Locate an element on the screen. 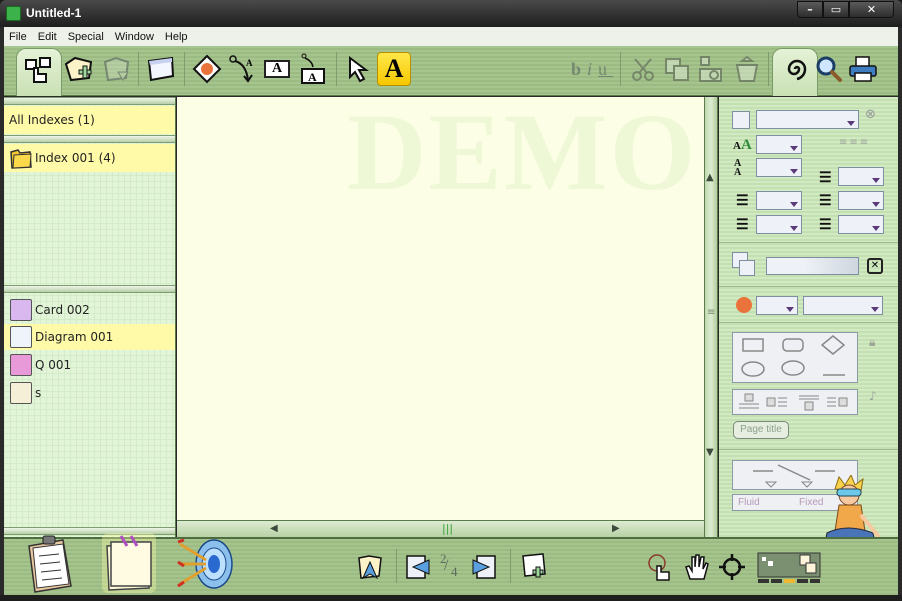 The image size is (902, 601). add-page-button is located at coordinates (534, 567).